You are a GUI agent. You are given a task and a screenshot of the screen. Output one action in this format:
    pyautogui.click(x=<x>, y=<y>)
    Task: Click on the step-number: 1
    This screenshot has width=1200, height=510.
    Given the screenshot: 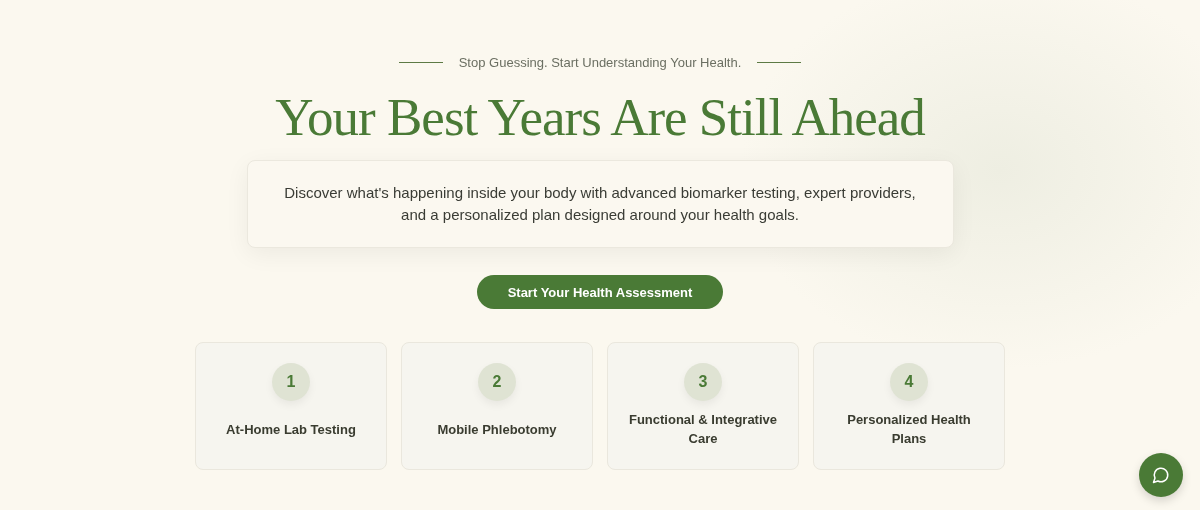 What is the action you would take?
    pyautogui.click(x=291, y=382)
    